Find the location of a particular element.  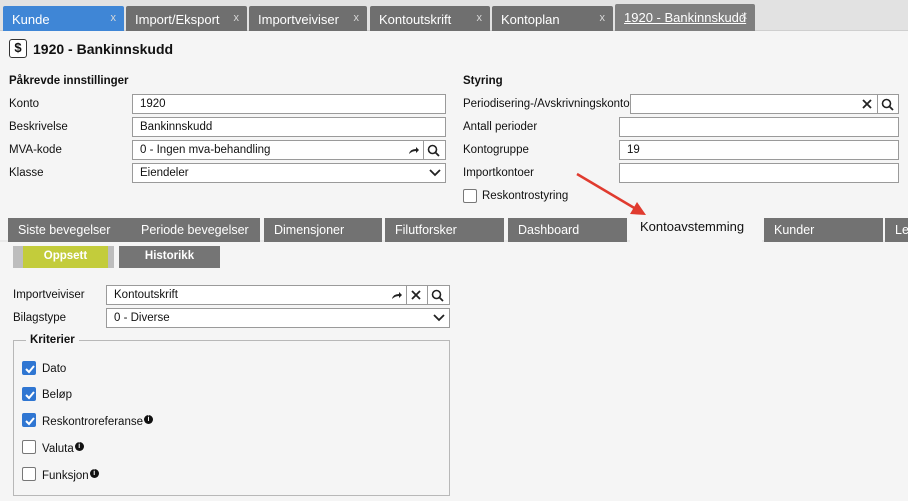

window-tab-kunde: Kunde x is located at coordinates (63, 18).